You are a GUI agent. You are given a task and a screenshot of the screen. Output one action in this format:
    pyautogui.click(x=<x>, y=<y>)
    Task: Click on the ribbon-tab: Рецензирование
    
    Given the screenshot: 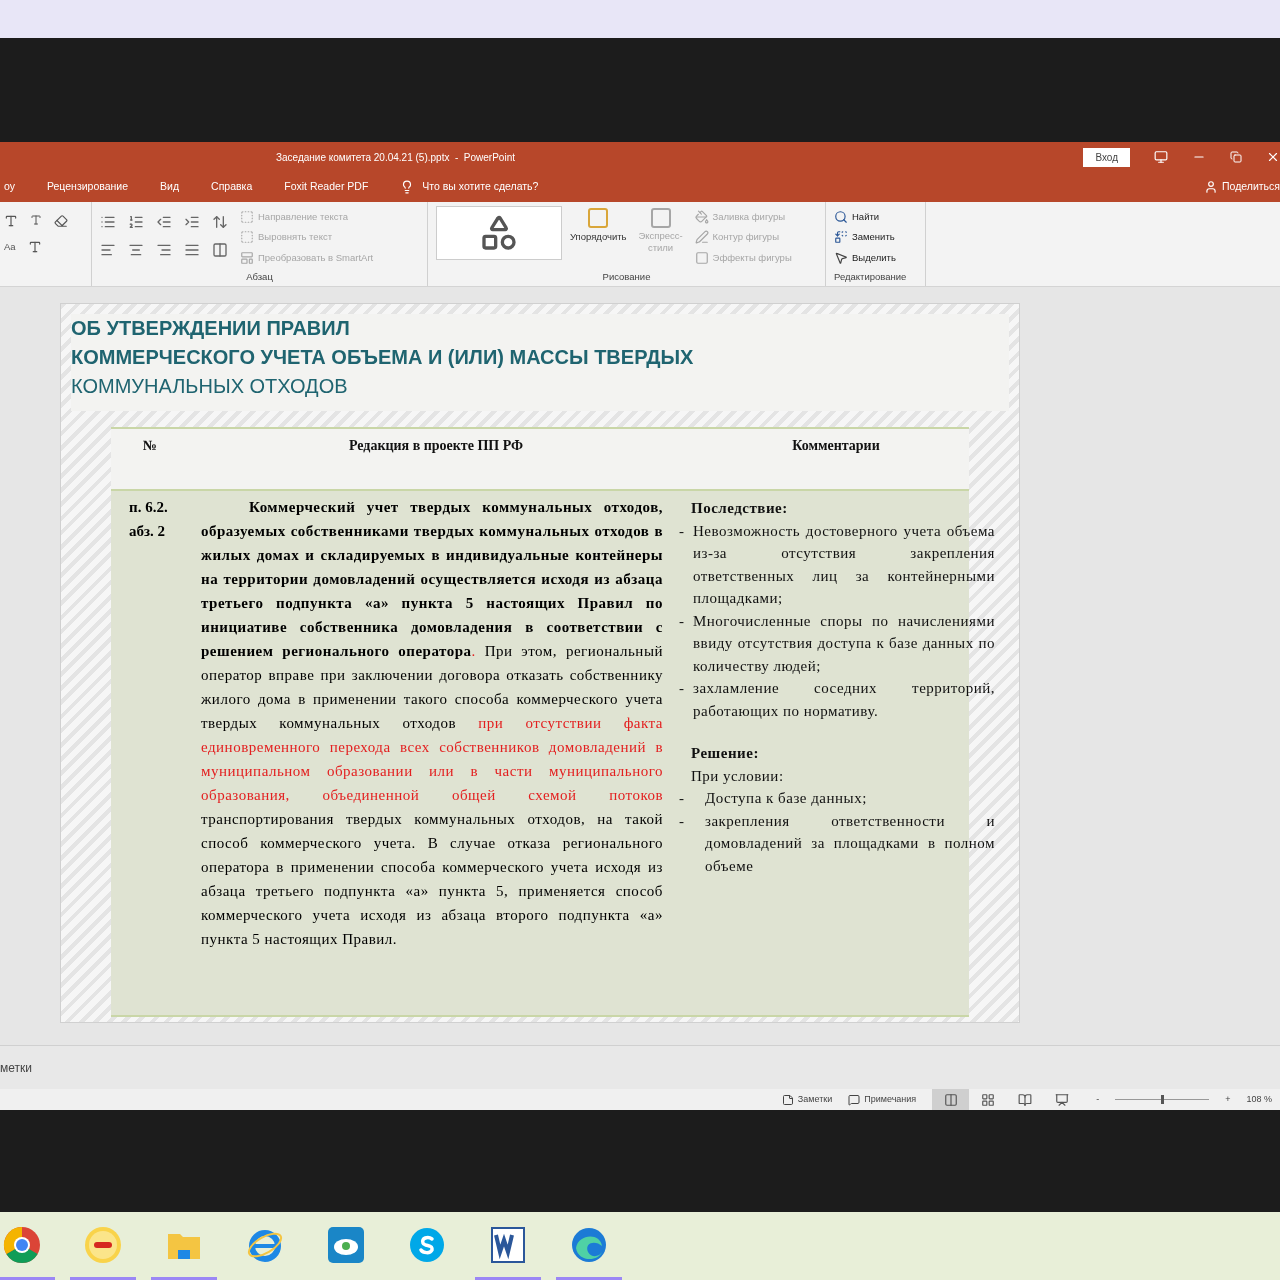 What is the action you would take?
    pyautogui.click(x=88, y=187)
    